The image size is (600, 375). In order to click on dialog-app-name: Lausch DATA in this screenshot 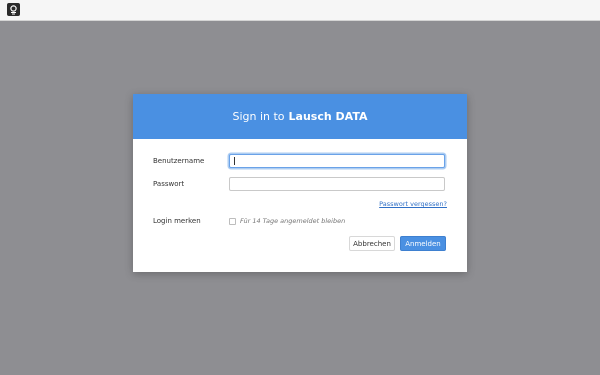, I will do `click(328, 116)`.